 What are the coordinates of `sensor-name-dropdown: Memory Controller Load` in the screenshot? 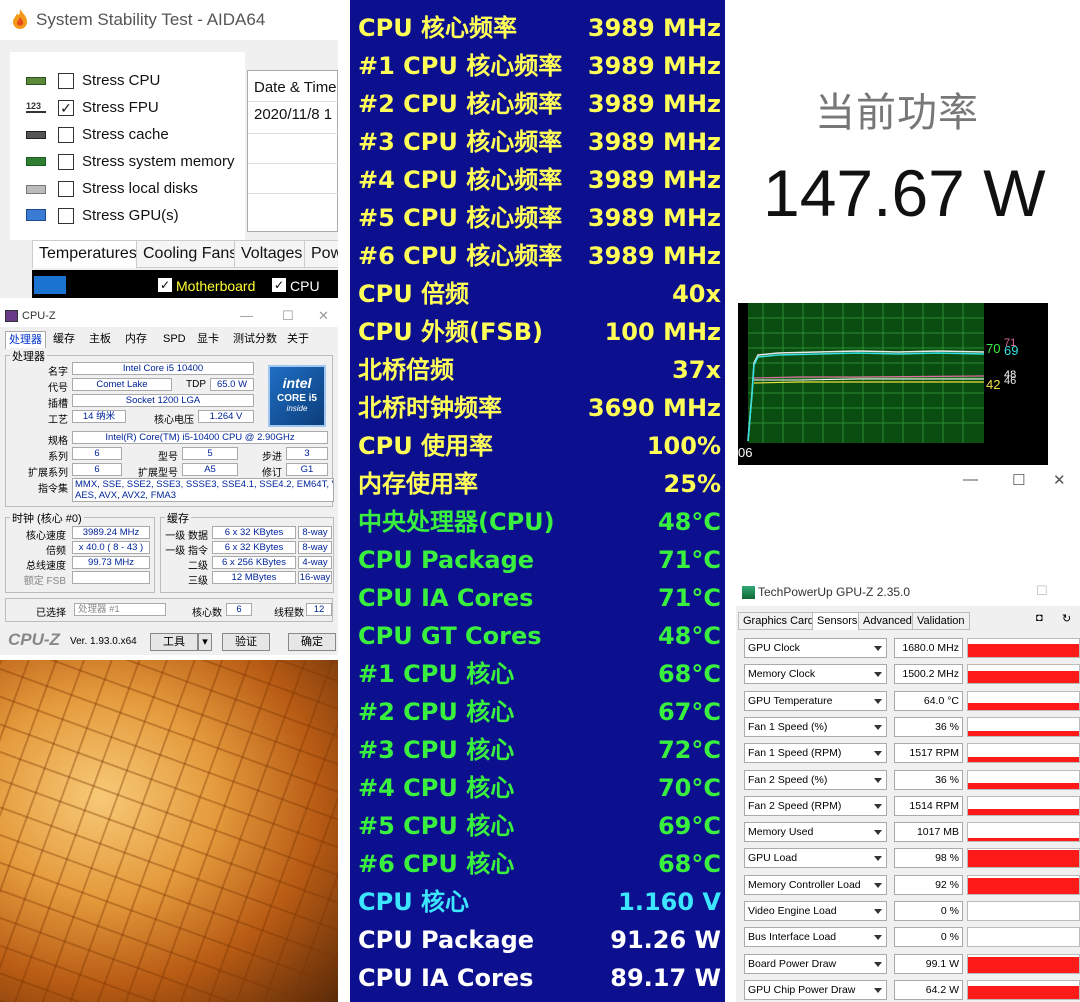 It's located at (815, 884).